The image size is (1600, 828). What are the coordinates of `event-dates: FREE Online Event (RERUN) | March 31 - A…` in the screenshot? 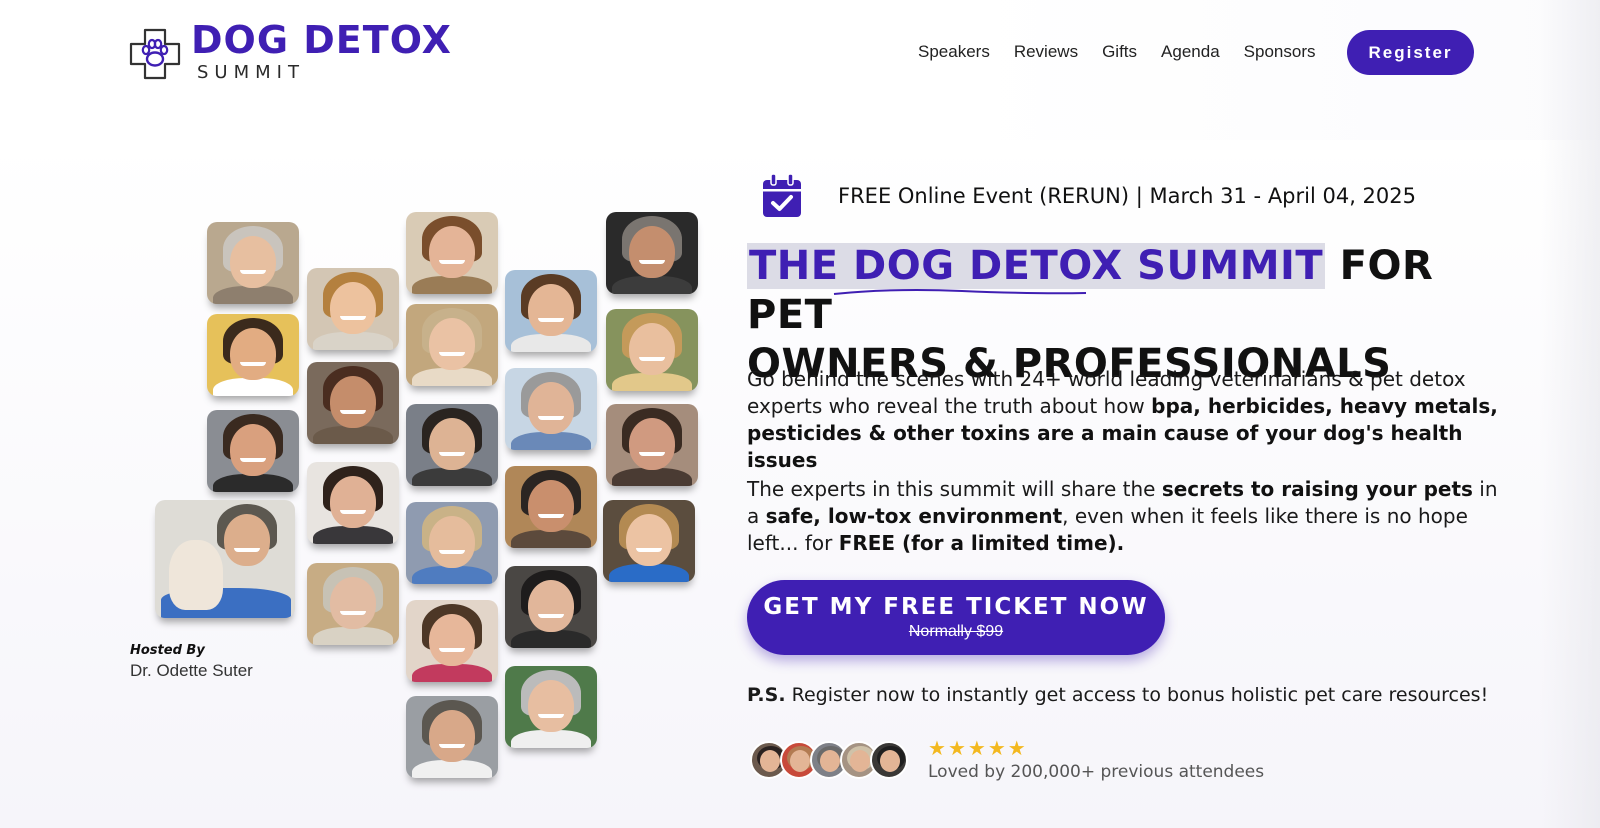 It's located at (1127, 196).